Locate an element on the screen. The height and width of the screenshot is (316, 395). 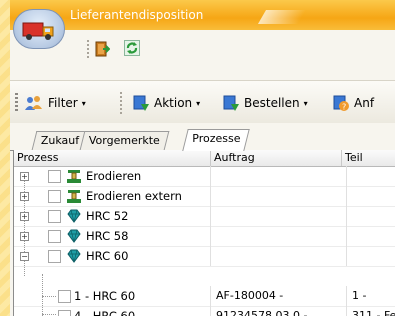
auftrag-cell: AF-180004 - is located at coordinates (279, 296).